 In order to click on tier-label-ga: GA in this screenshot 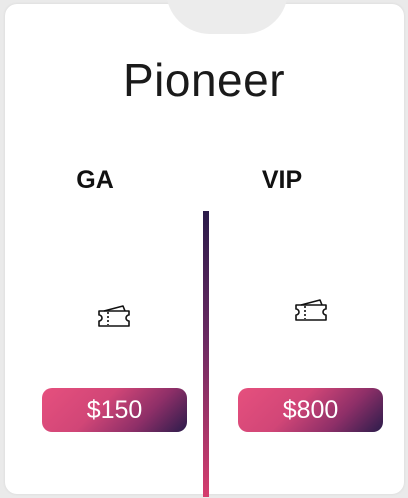, I will do `click(95, 180)`.